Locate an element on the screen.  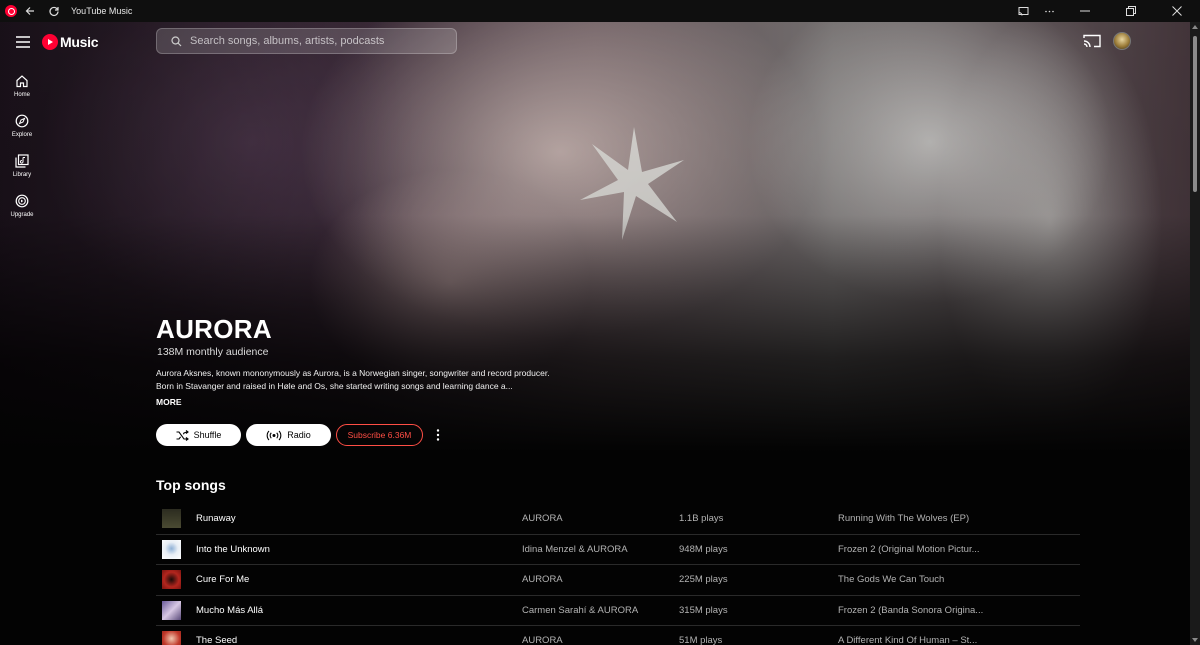
avatar is located at coordinates (1122, 41).